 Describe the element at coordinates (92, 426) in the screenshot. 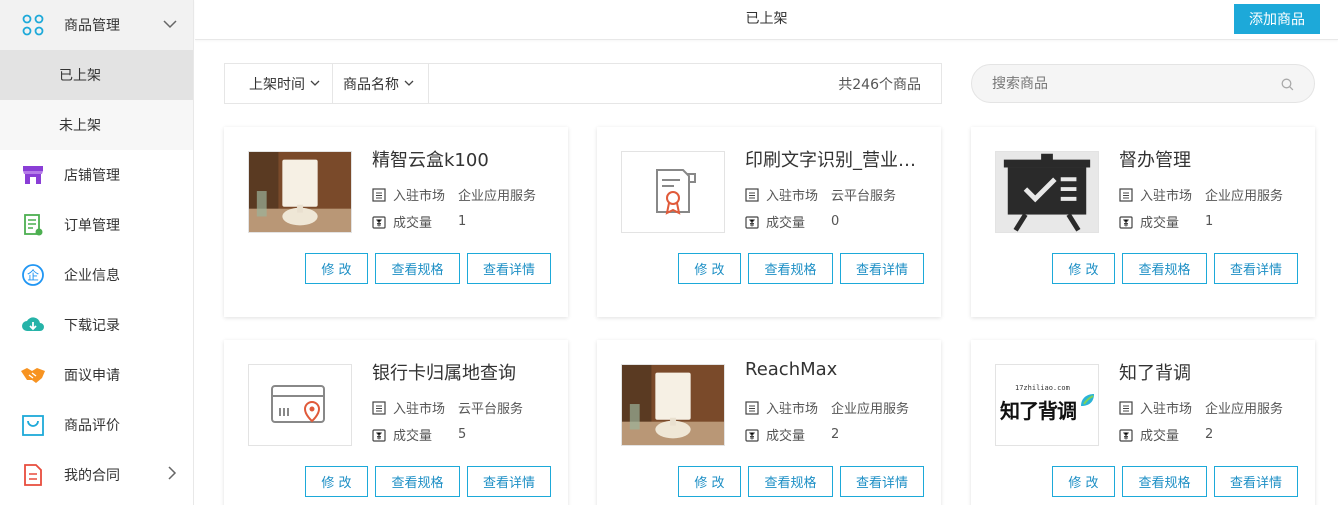

I see `sidebar-item-label: 商品评价` at that location.